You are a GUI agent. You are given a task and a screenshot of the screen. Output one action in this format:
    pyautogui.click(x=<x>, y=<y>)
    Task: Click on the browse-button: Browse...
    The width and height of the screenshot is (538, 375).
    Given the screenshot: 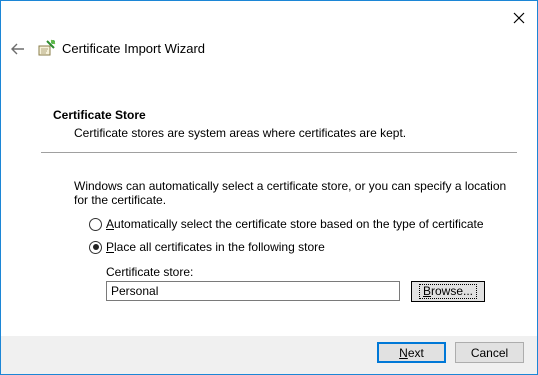 What is the action you would take?
    pyautogui.click(x=448, y=291)
    